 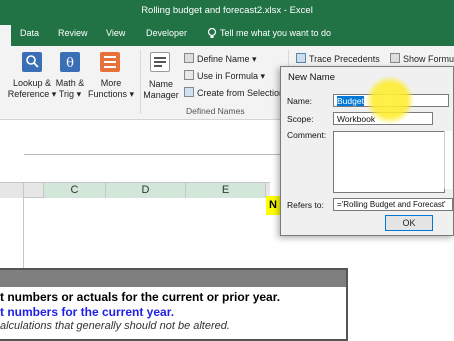 What do you see at coordinates (189, 92) in the screenshot?
I see `grid-icon` at bounding box center [189, 92].